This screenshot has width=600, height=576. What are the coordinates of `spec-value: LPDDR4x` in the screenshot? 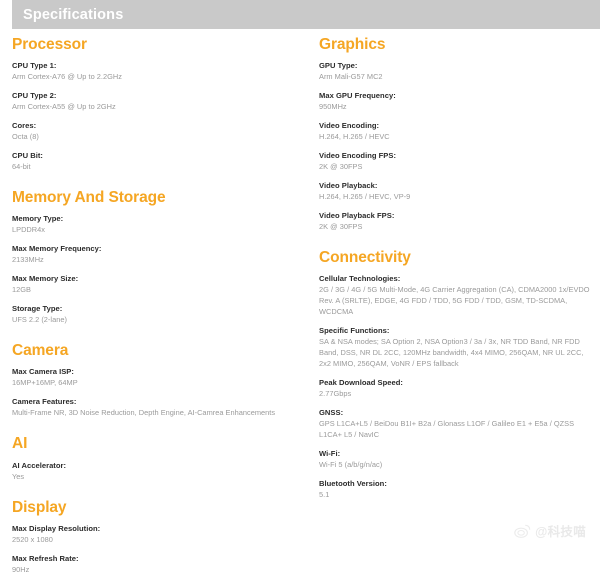 It's located at (28, 230).